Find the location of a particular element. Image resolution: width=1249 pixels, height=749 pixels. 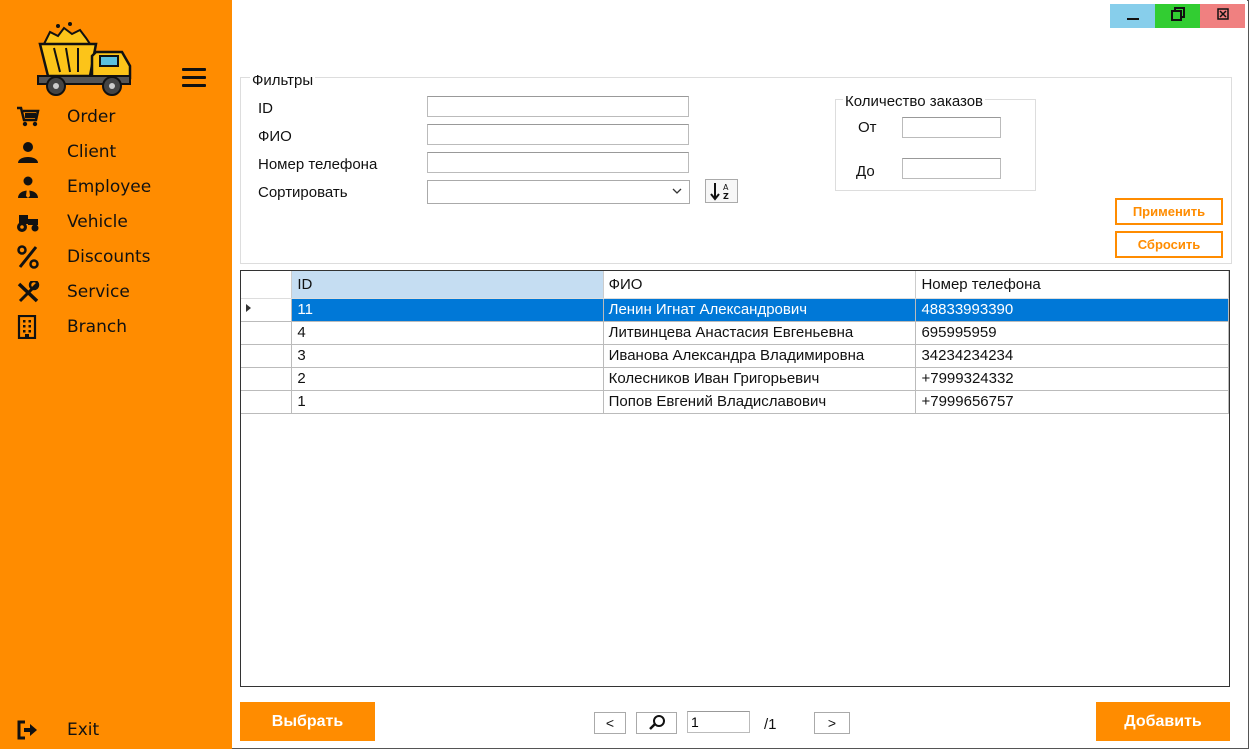

sidebar-item-label: Order is located at coordinates (91, 117).